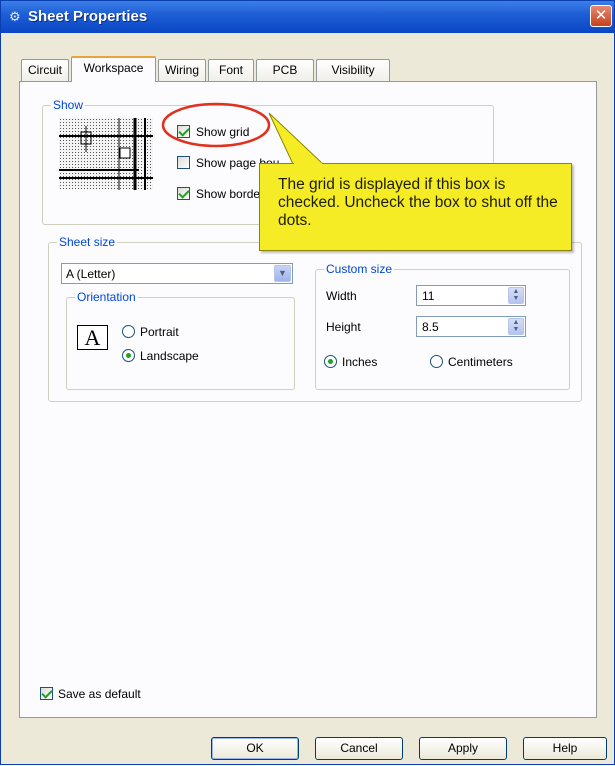 This screenshot has height=766, width=615. I want to click on title-bar: ⚙ Sheet Properties ✕, so click(307, 17).